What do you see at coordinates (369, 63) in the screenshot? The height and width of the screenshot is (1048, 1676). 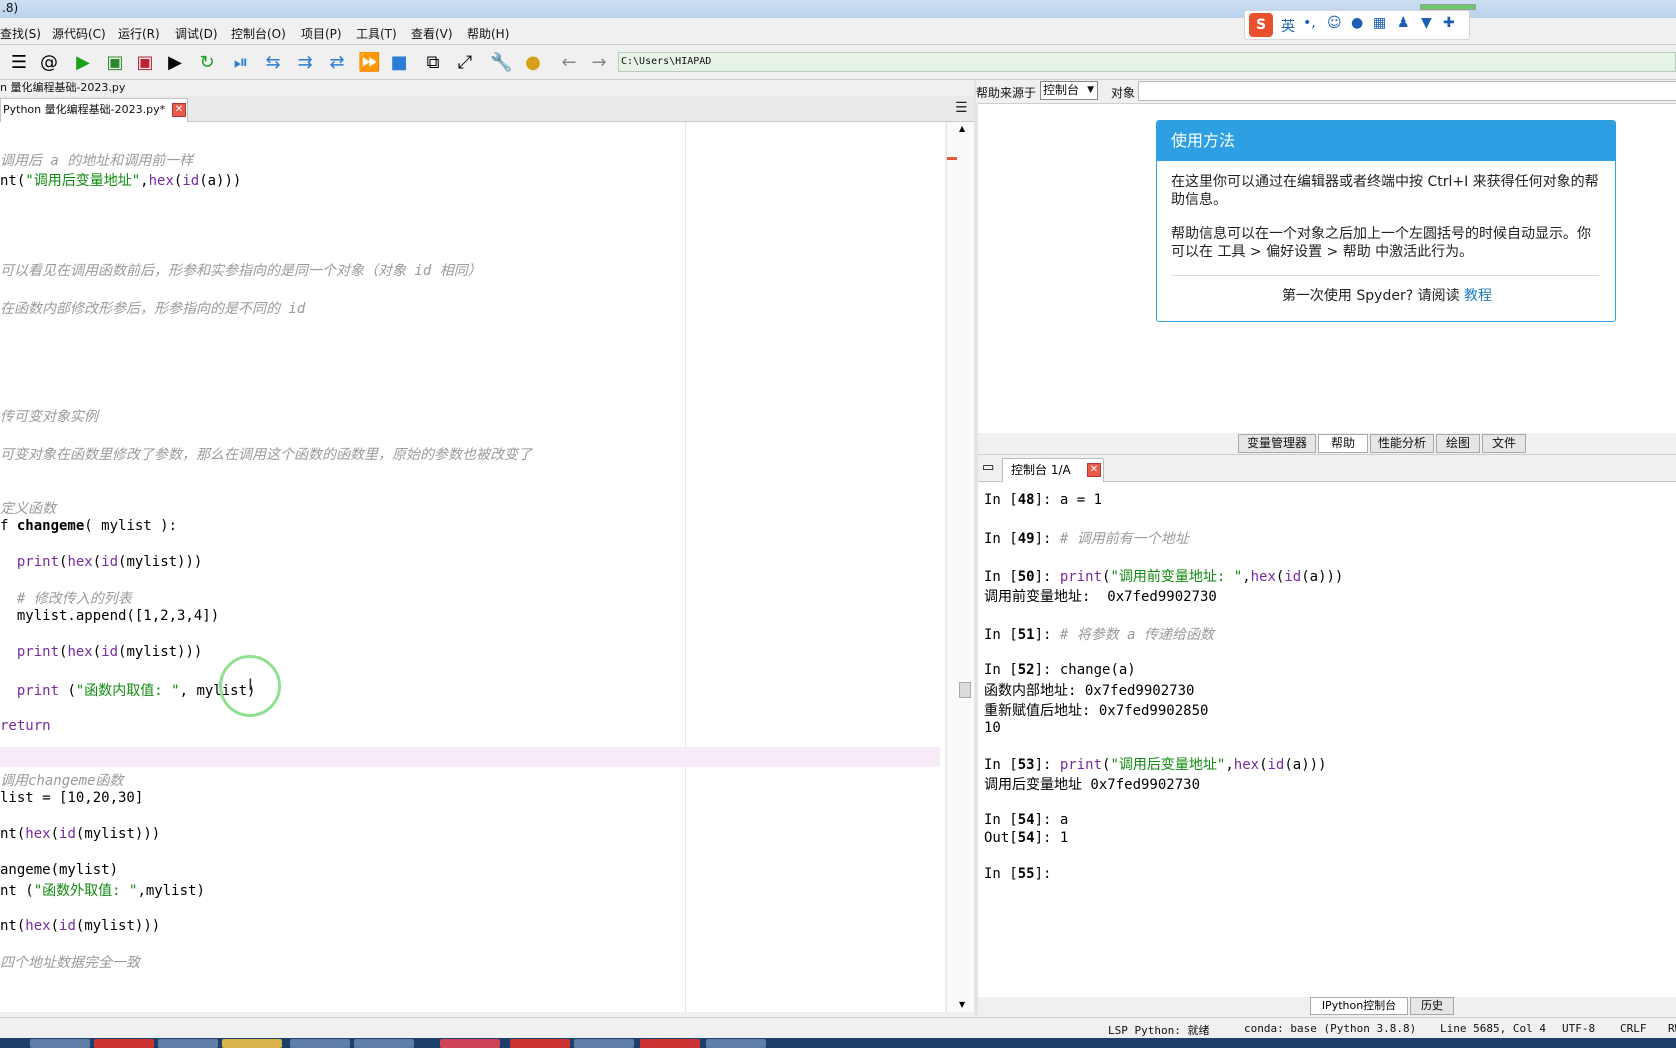 I see `continue-icon: ⏩` at bounding box center [369, 63].